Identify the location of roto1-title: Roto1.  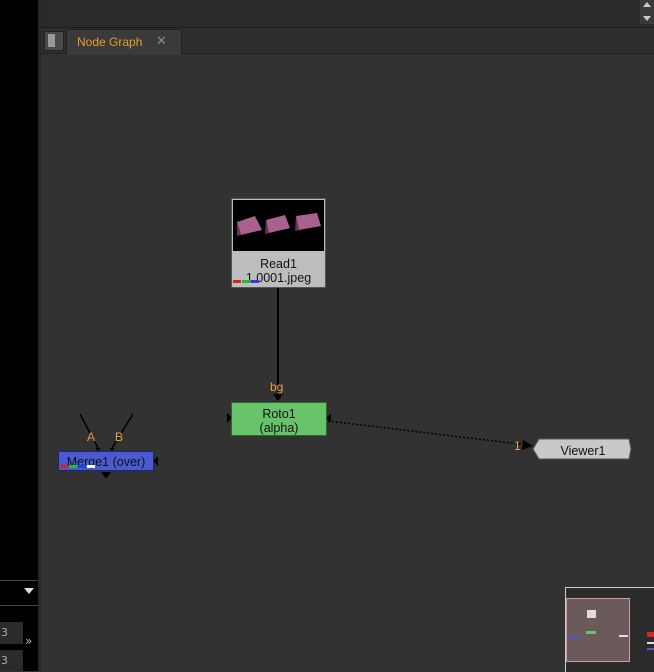
(279, 414).